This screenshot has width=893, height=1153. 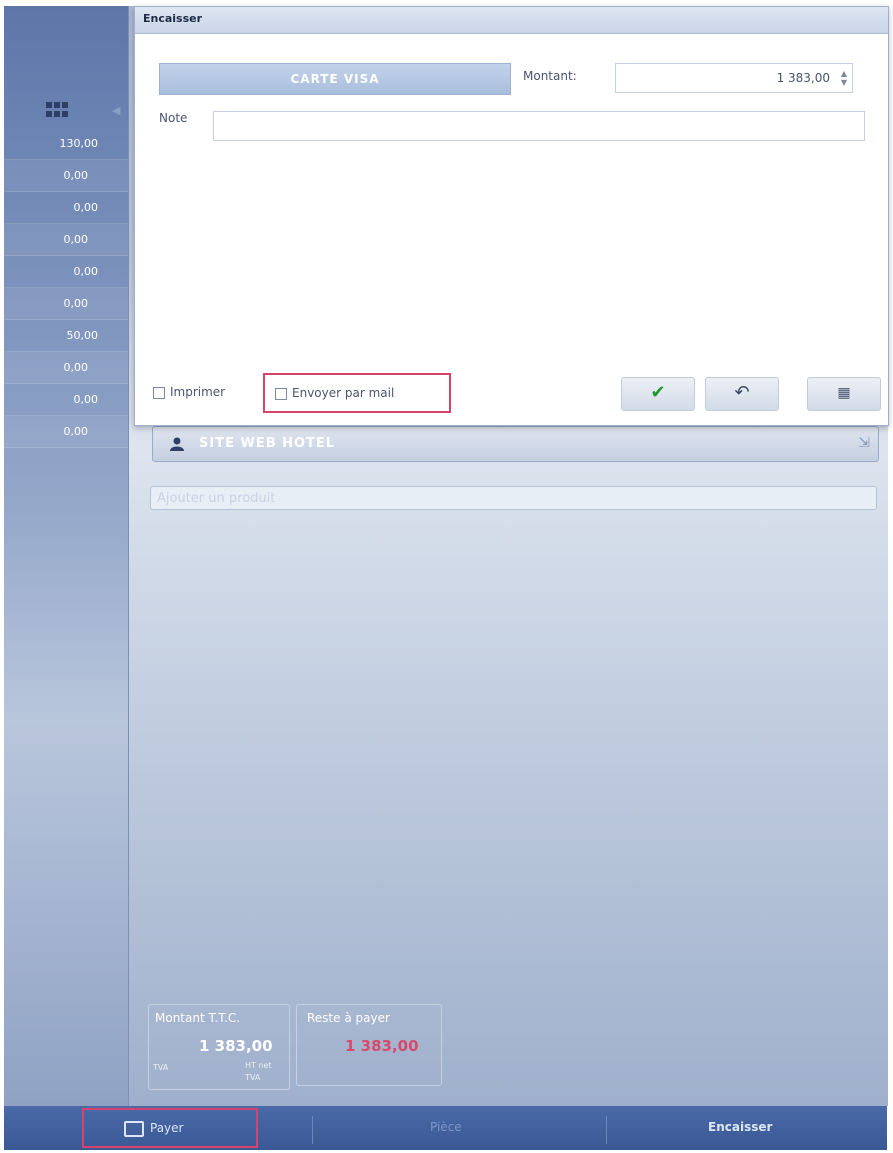 I want to click on check-icon: ✔, so click(x=658, y=392).